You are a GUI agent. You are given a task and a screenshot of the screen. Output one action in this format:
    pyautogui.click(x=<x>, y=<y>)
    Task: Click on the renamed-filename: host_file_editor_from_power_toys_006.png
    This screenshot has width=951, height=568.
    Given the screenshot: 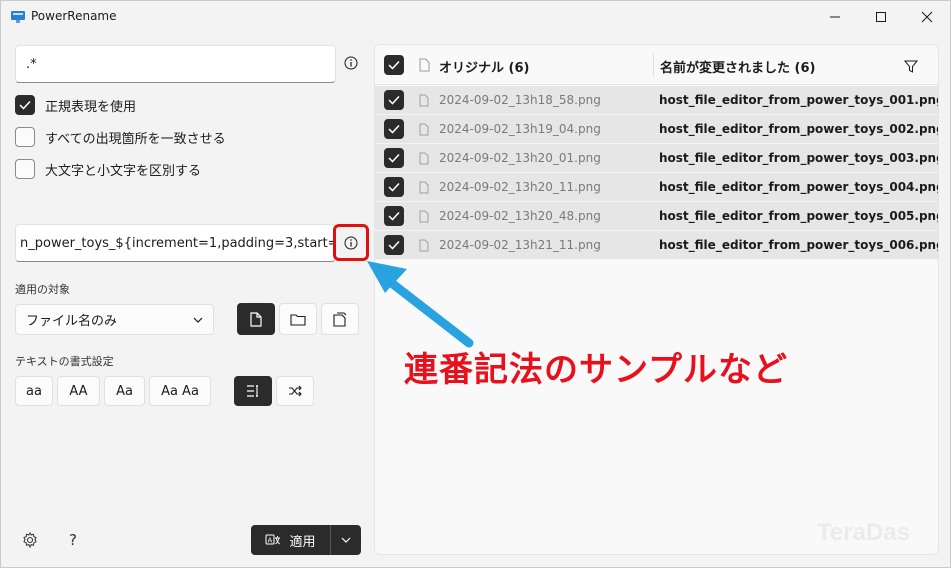 What is the action you would take?
    pyautogui.click(x=799, y=245)
    